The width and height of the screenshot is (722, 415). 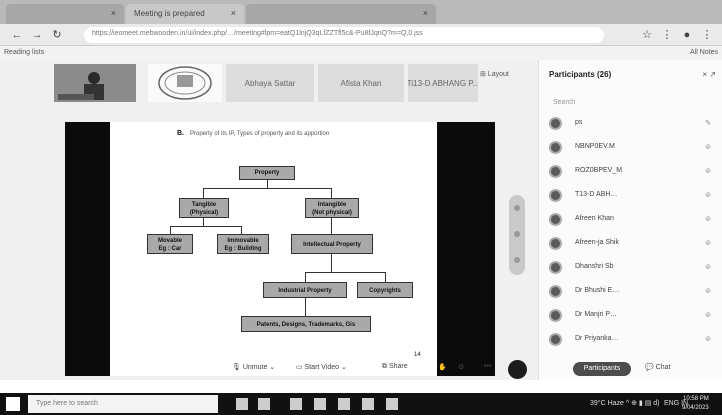 I want to click on search-icon, so click(x=242, y=404).